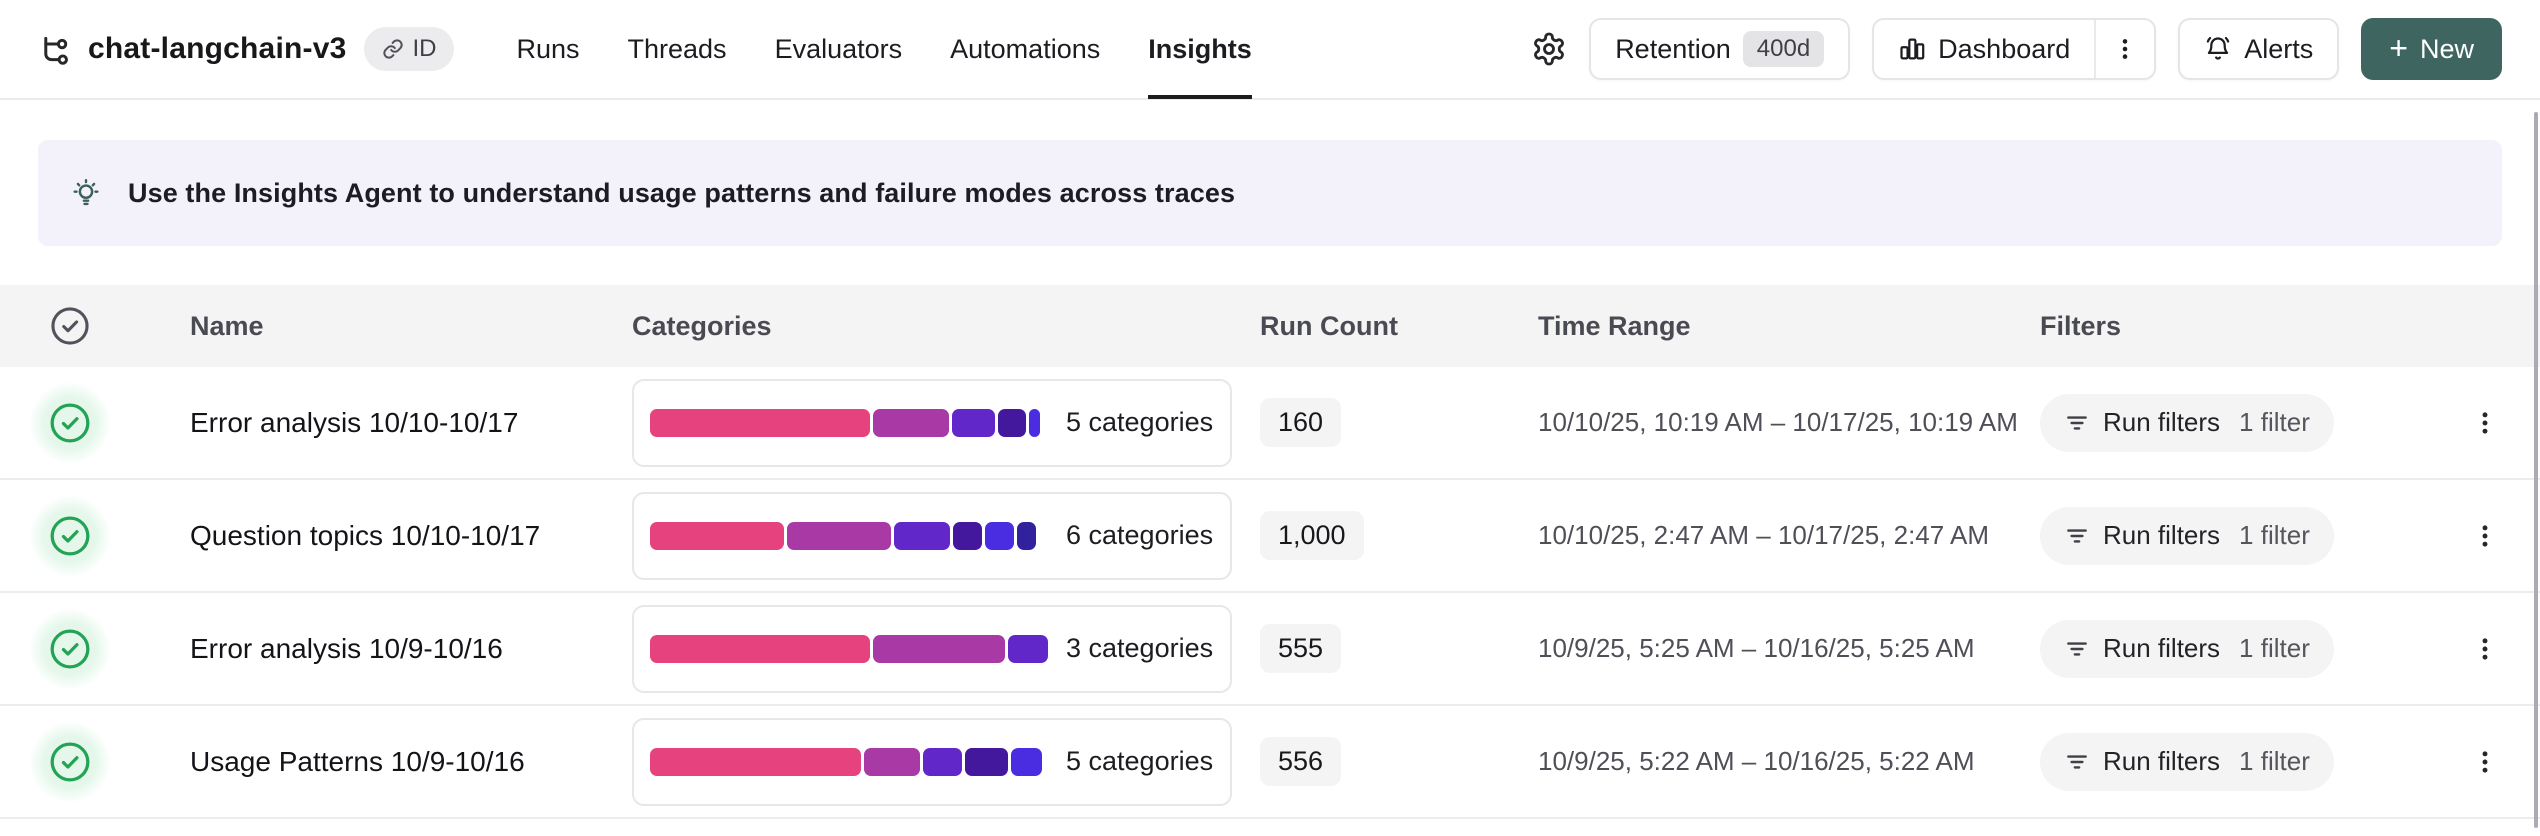 The image size is (2540, 836). Describe the element at coordinates (547, 49) in the screenshot. I see `tab-runs: Runs` at that location.